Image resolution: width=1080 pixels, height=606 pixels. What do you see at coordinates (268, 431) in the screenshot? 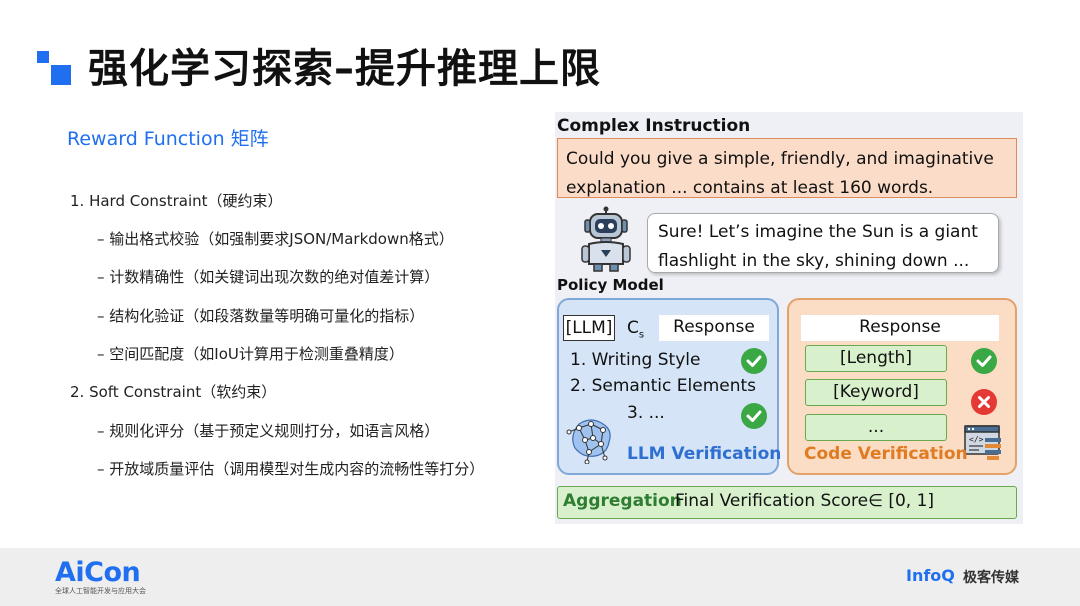
I see `outline-item: – 规则化评分（基于预定义规则打分，如语言风格）` at bounding box center [268, 431].